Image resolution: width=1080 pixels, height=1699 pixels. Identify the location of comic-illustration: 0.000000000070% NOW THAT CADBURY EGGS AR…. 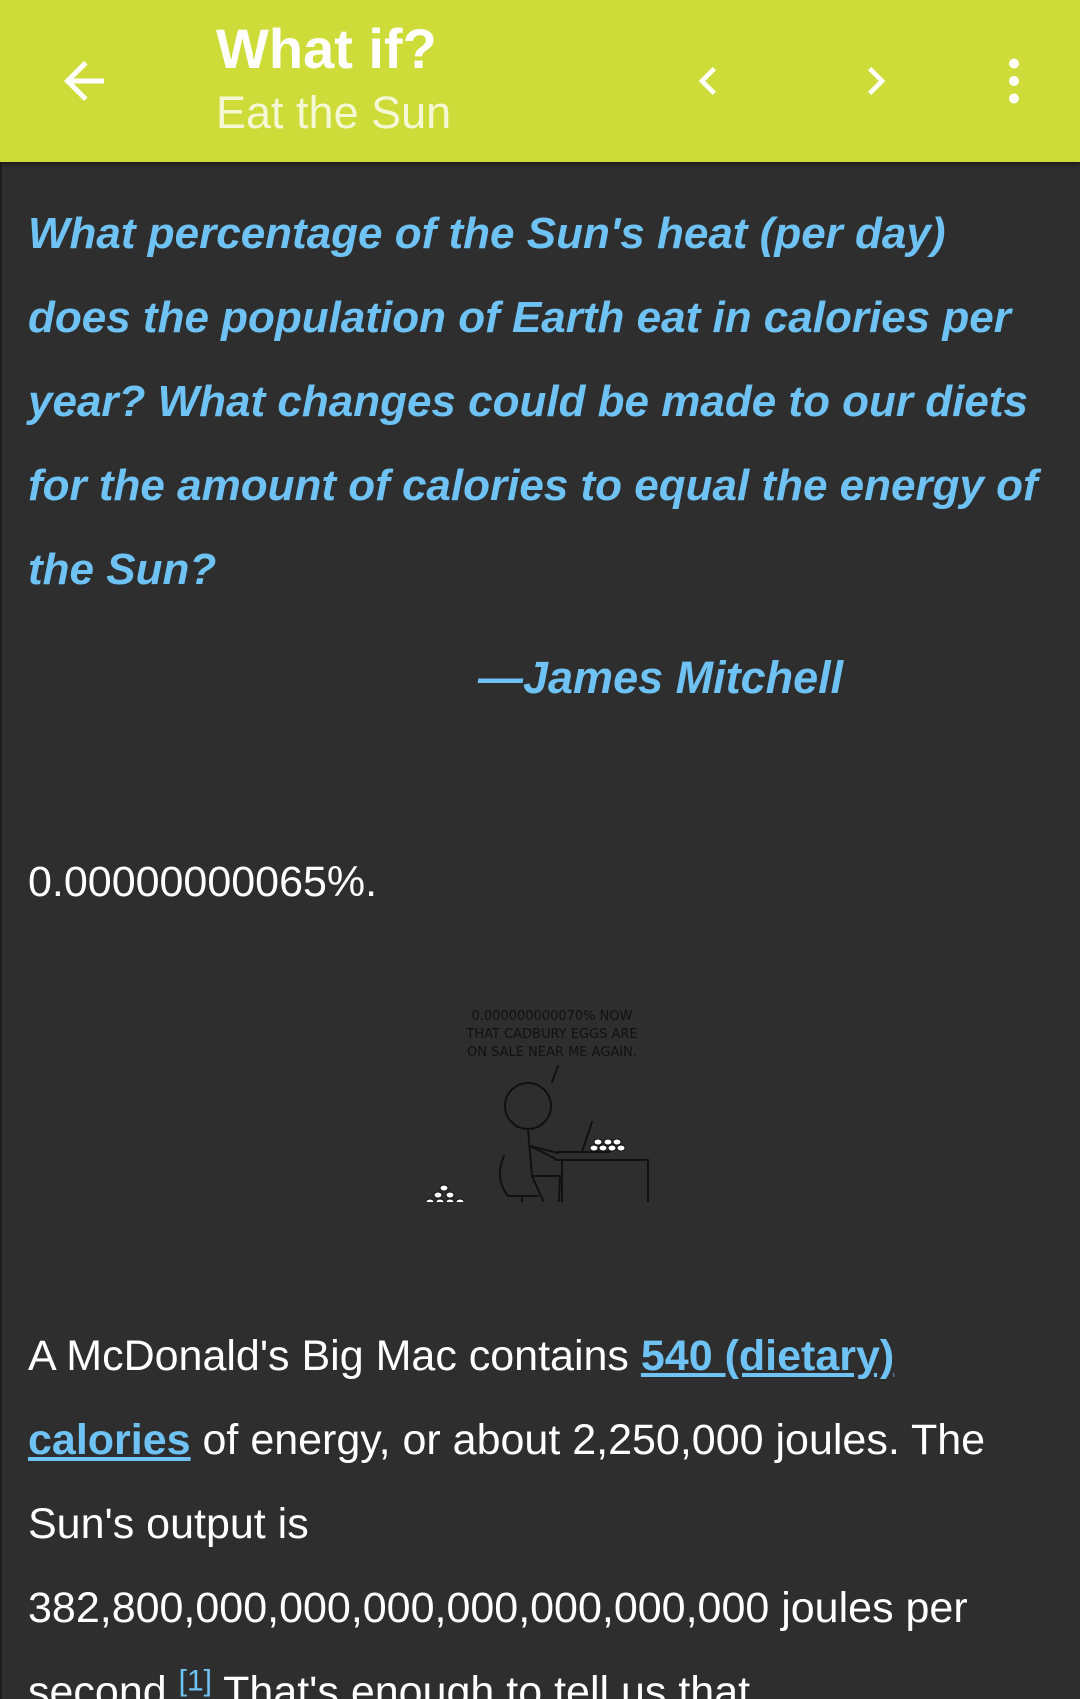
(537, 1105).